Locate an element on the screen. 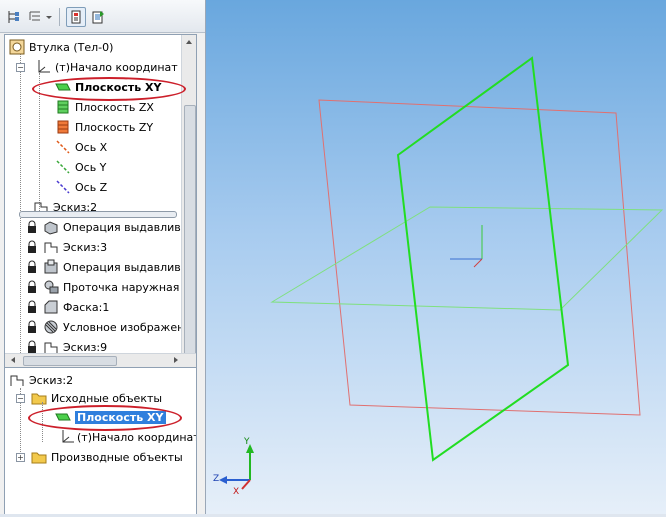 The width and height of the screenshot is (666, 517). triad-x-label: X is located at coordinates (236, 492).